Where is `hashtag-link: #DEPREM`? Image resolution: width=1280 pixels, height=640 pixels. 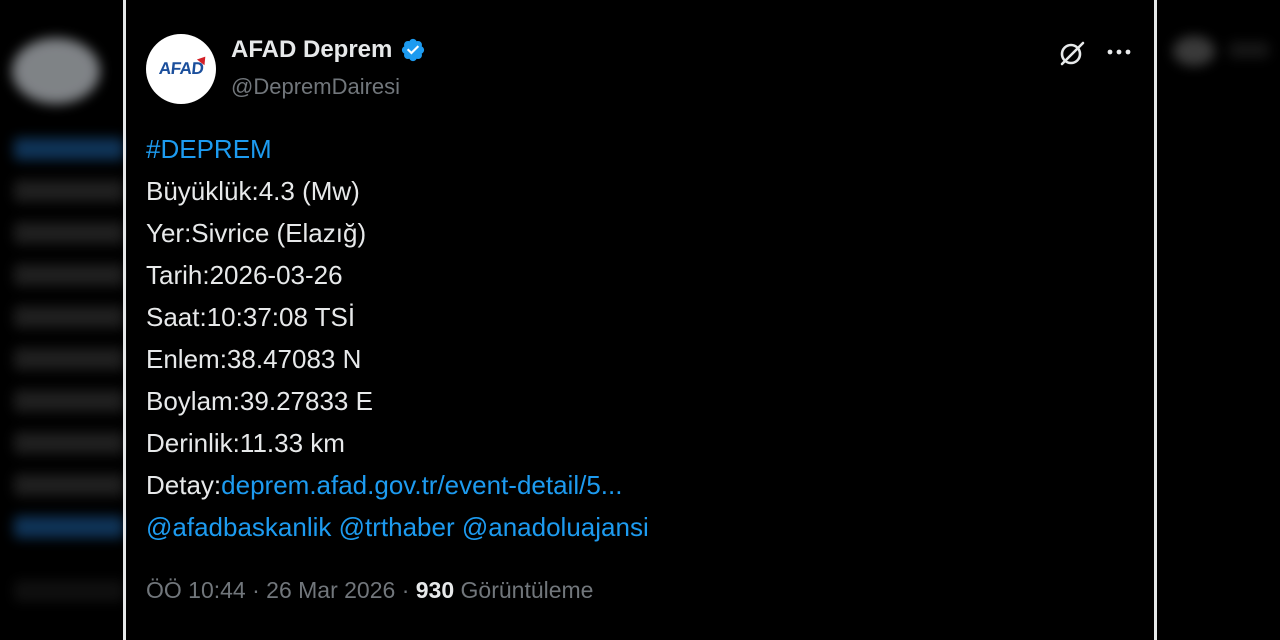
hashtag-link: #DEPREM is located at coordinates (209, 149).